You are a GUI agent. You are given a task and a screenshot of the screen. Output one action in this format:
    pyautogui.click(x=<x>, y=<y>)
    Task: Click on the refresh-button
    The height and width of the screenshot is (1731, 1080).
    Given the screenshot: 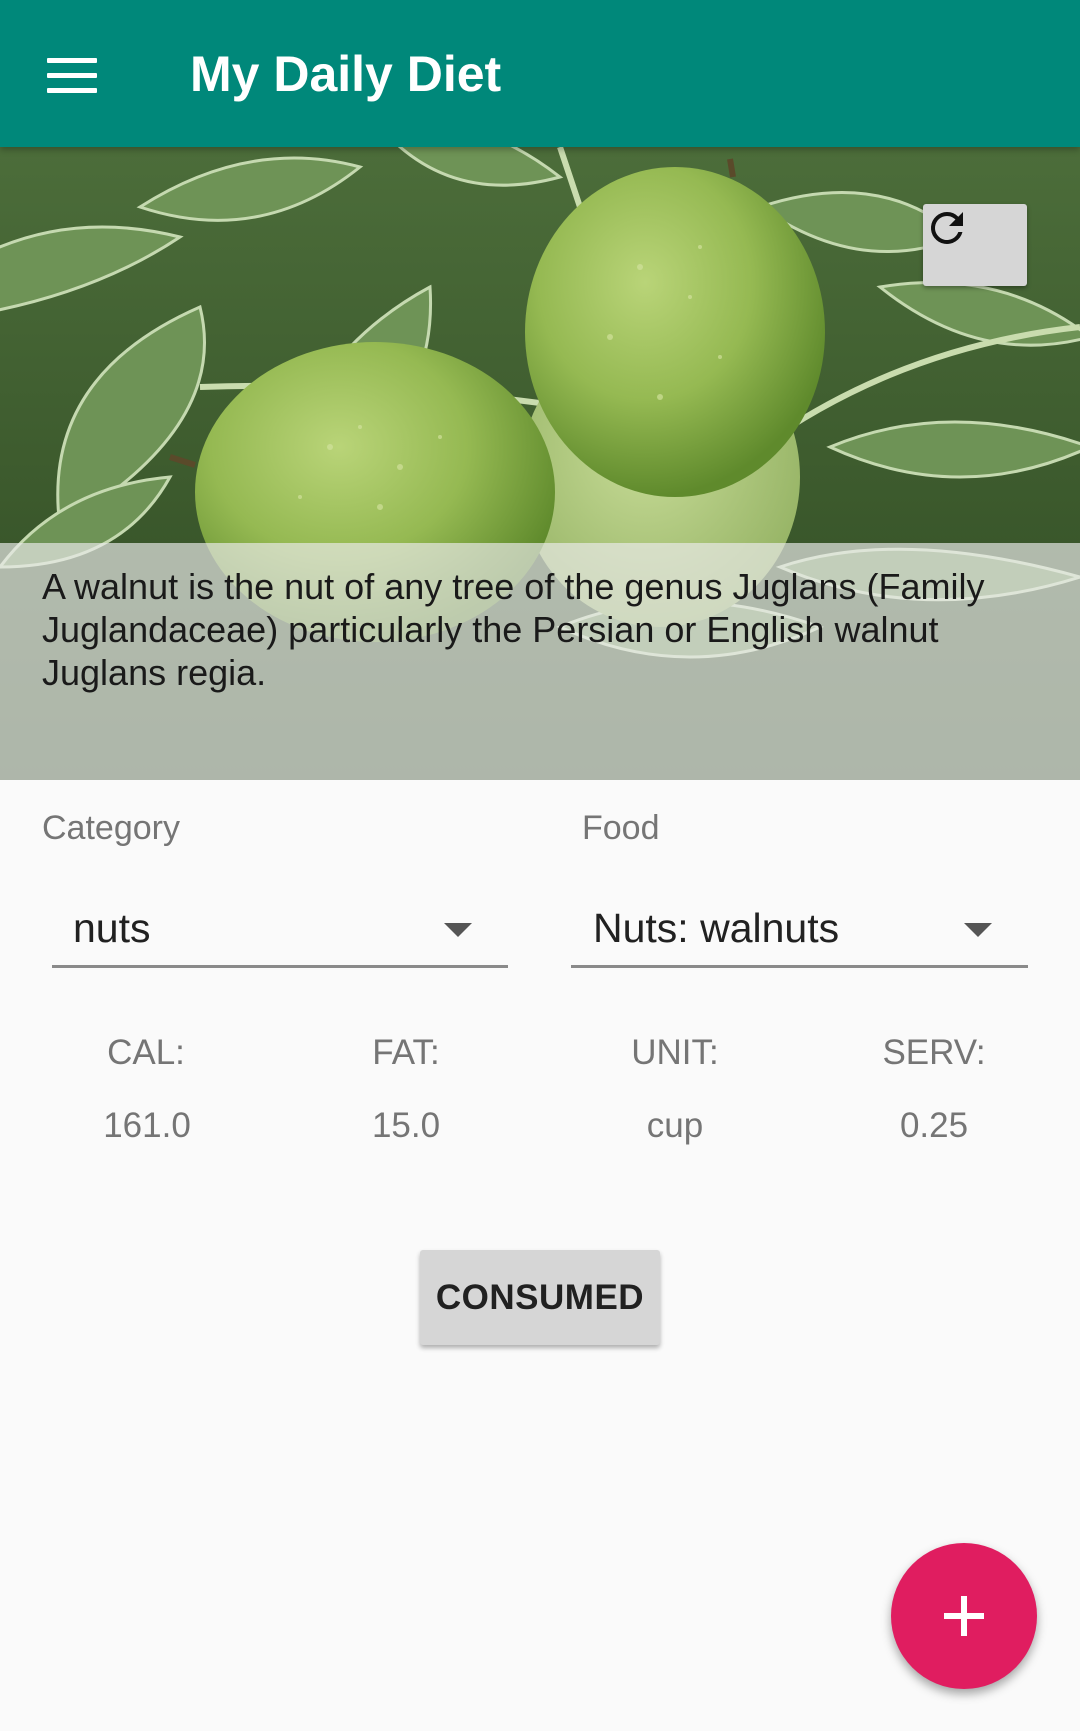 What is the action you would take?
    pyautogui.click(x=975, y=245)
    